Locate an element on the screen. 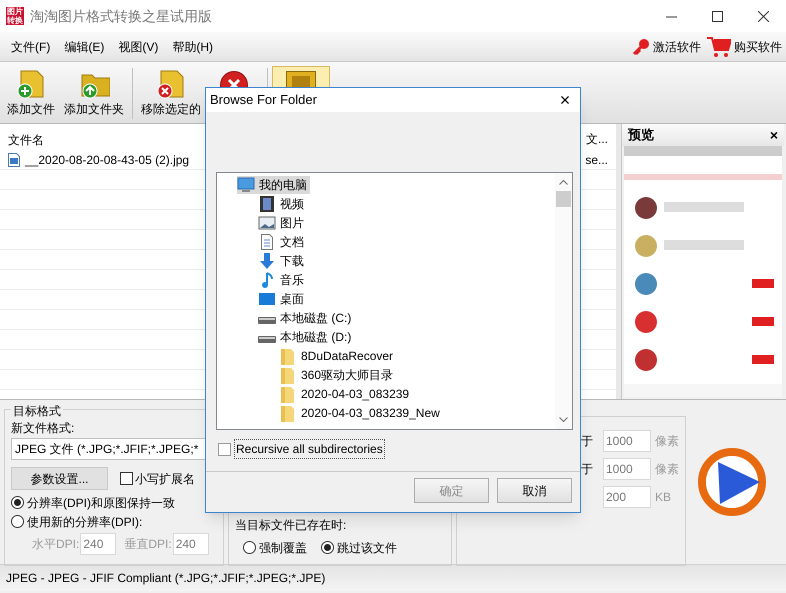 This screenshot has height=593, width=786. file-name: __2020-08-20-08-43-05 (2).jpg is located at coordinates (107, 160).